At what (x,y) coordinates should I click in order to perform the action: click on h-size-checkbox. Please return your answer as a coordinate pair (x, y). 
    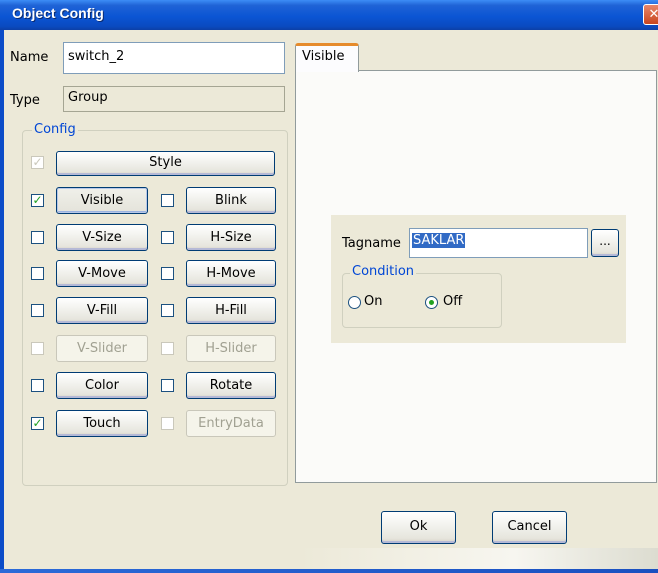
    Looking at the image, I should click on (167, 237).